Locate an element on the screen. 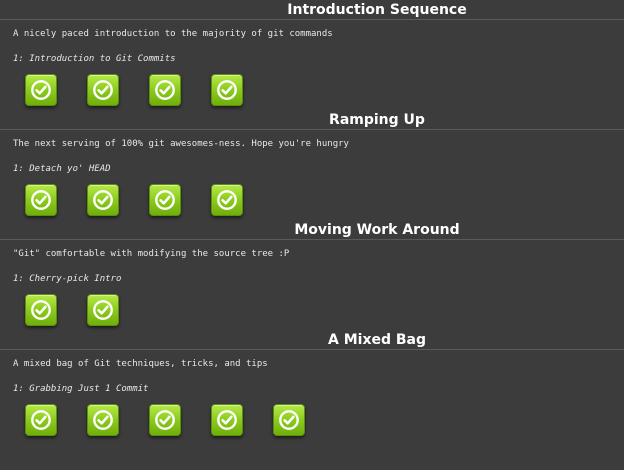  group-header: Introduction Sequence is located at coordinates (312, 10).